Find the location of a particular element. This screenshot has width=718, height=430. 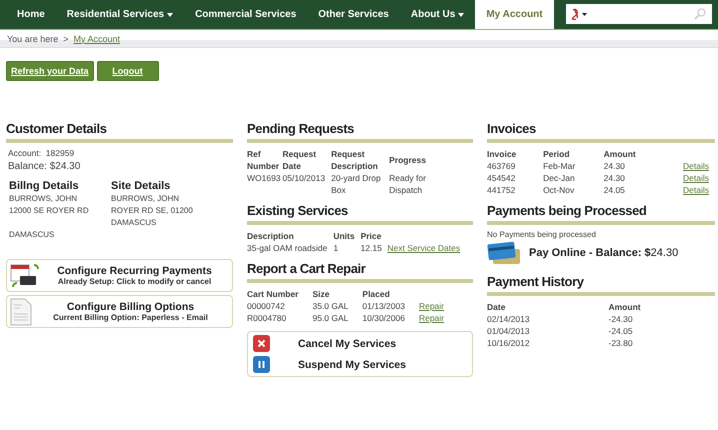

table-cell: 01/13/2003 is located at coordinates (390, 306).